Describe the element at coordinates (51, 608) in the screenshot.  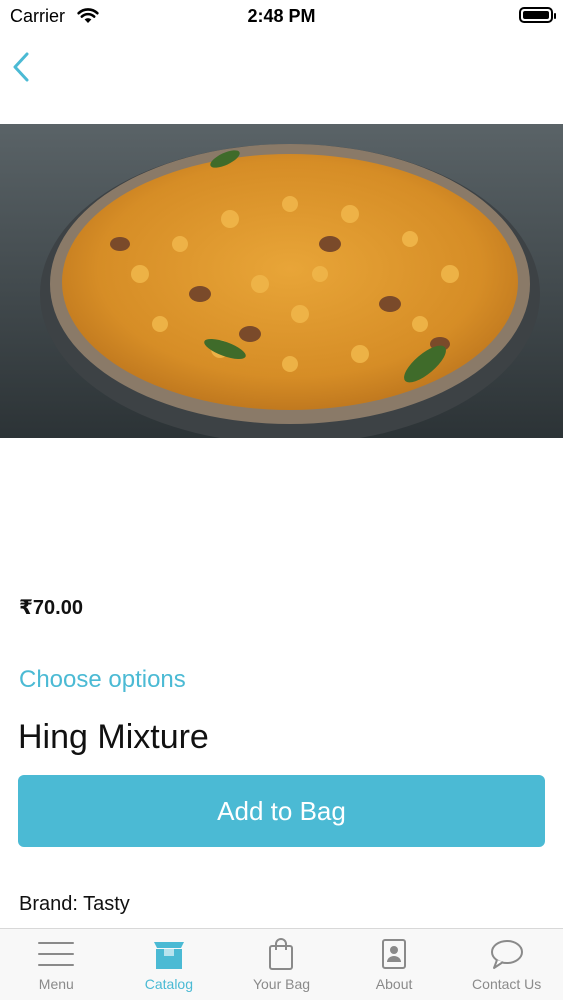
I see `product-price: ₹70.00` at that location.